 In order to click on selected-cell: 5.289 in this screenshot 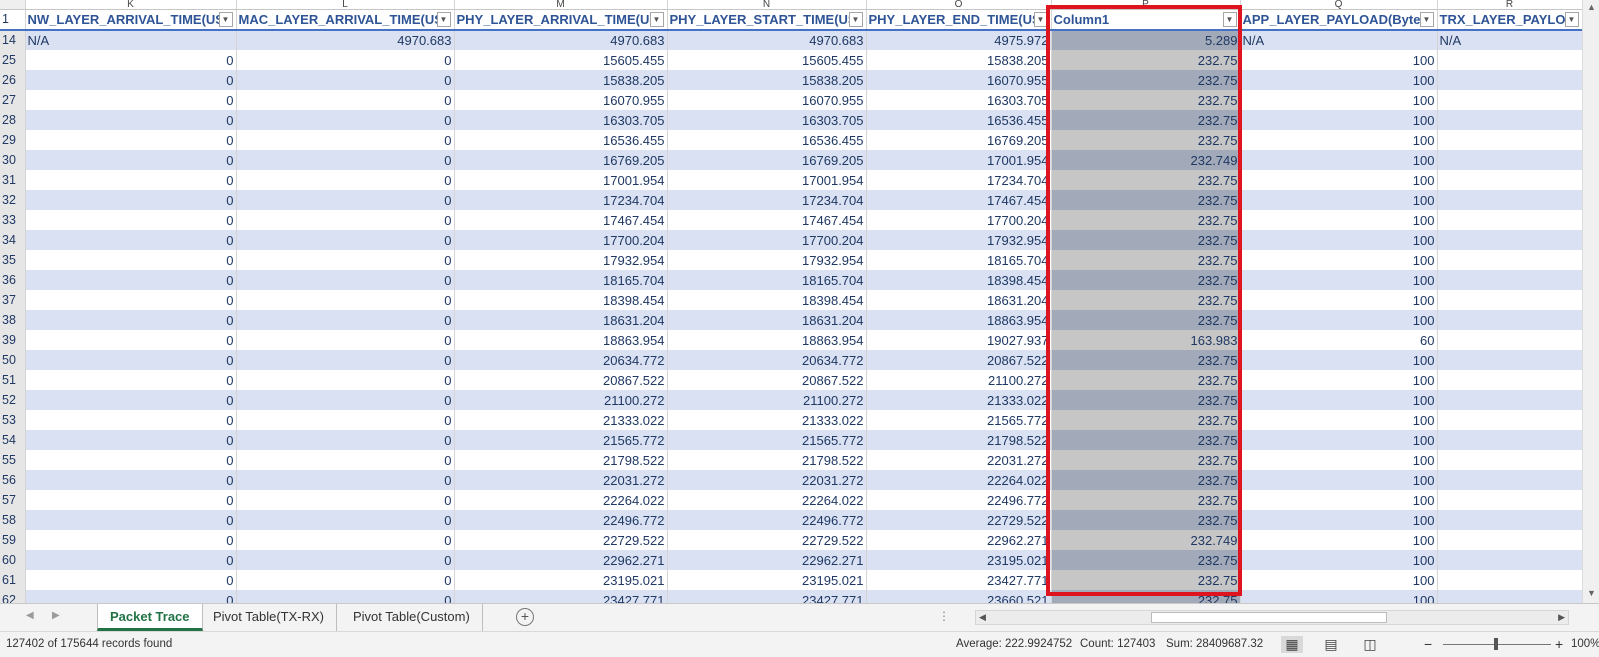, I will do `click(1146, 40)`.